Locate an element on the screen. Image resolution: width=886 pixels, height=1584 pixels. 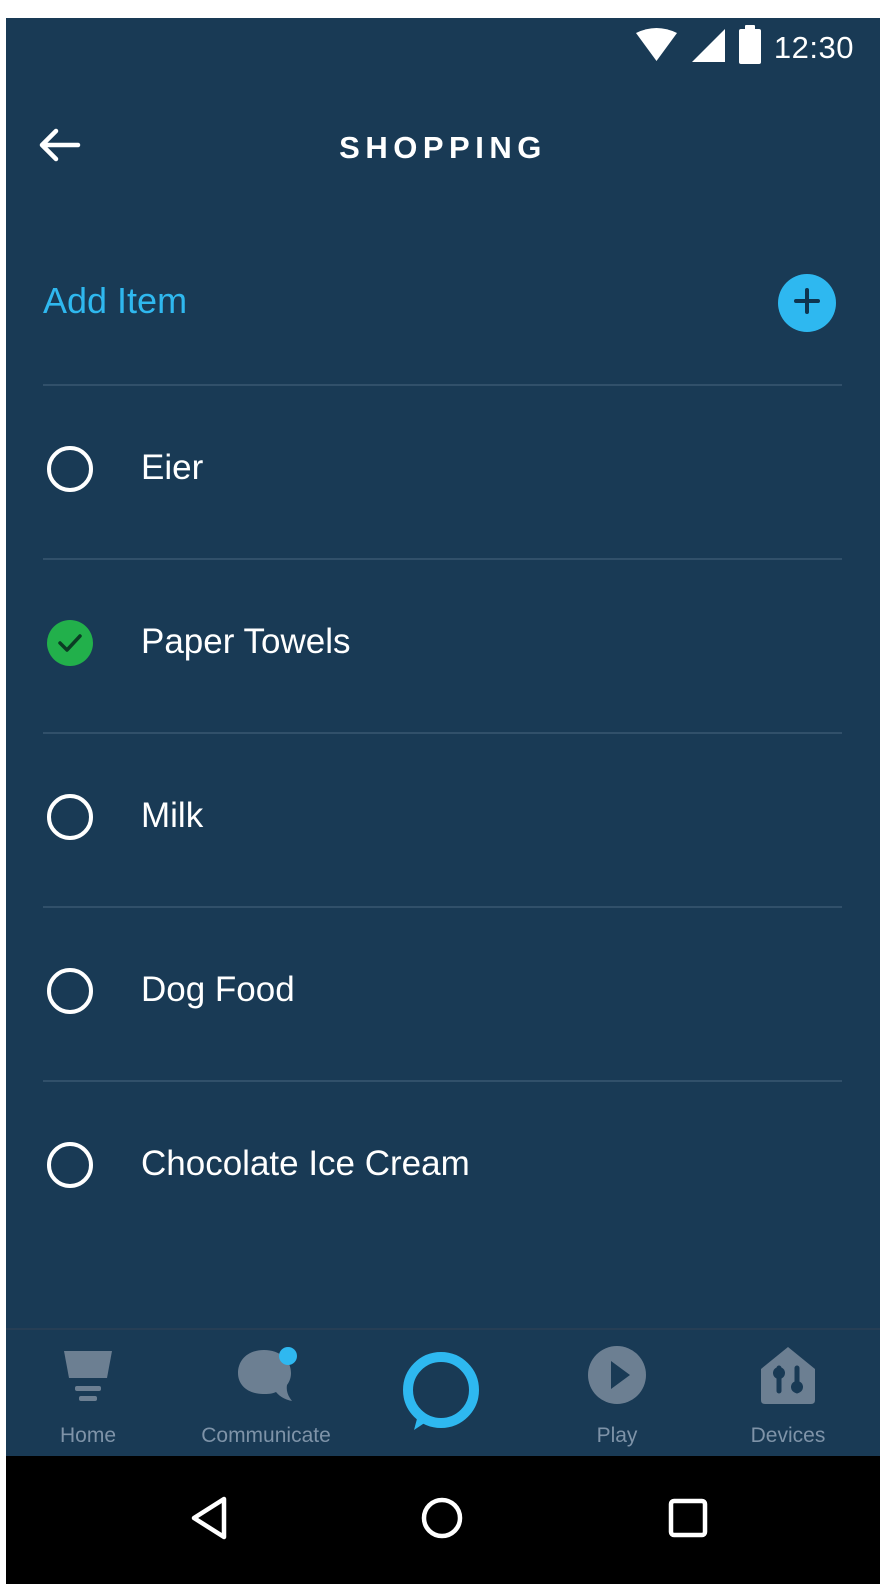
nav-play-label: Play is located at coordinates (617, 1435).